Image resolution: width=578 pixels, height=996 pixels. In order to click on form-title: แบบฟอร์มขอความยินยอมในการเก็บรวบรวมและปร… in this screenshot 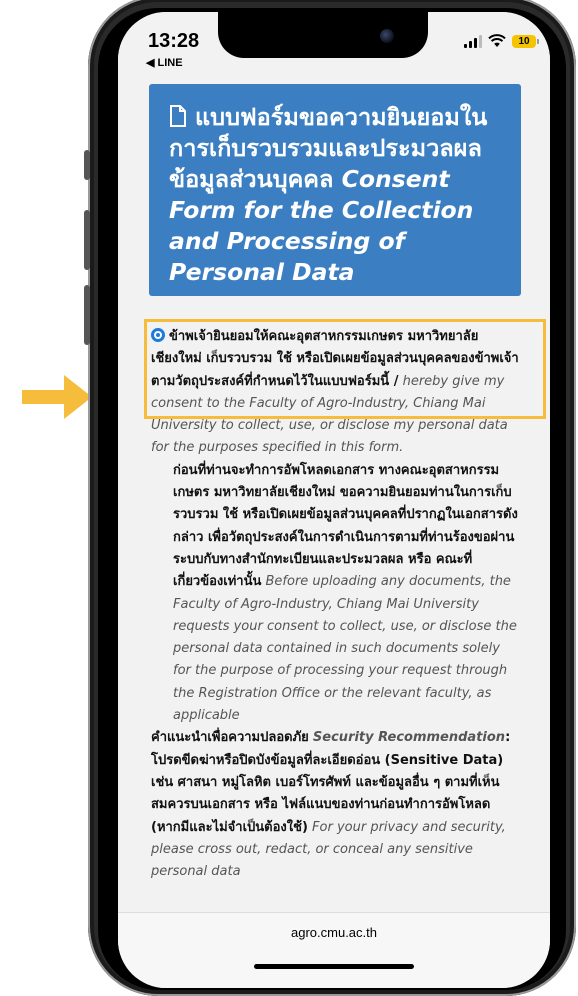, I will do `click(336, 195)`.